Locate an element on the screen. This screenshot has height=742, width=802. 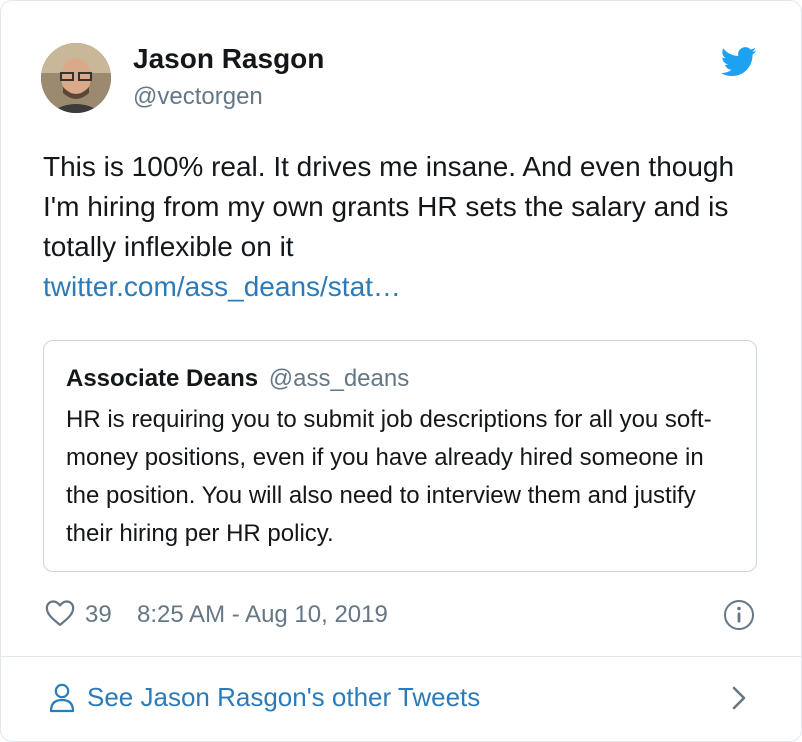
tweet-footer: 39 8:25 AM - Aug 10, 2019 is located at coordinates (403, 615).